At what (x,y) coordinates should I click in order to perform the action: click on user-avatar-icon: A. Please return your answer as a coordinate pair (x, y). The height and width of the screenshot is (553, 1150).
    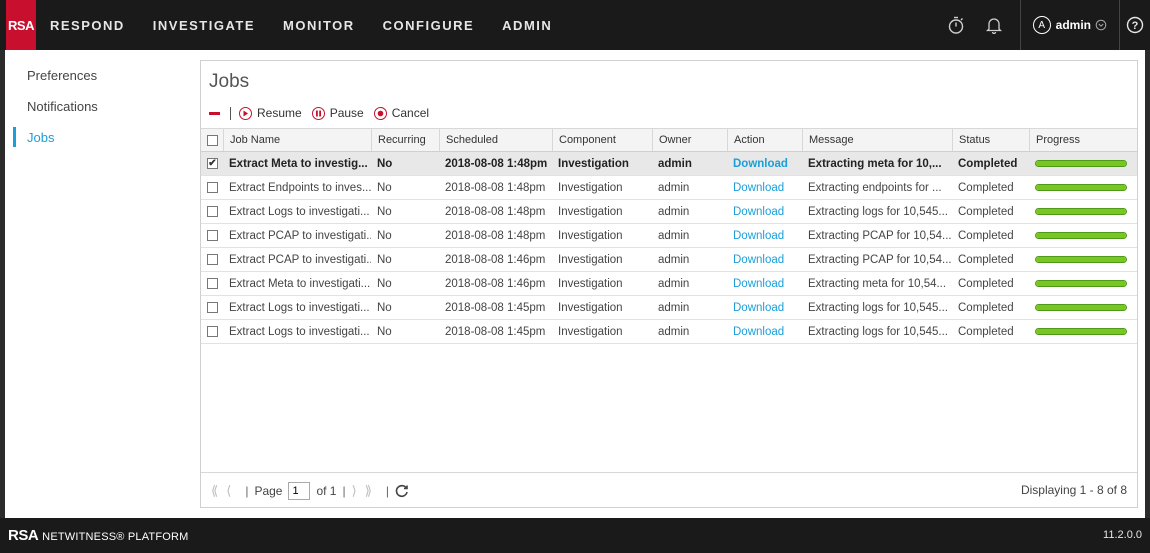
    Looking at the image, I should click on (1041, 25).